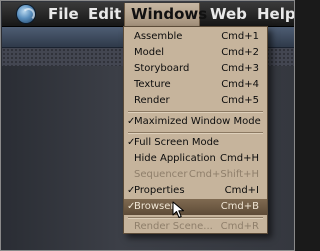  Describe the element at coordinates (241, 190) in the screenshot. I see `menu-item-shortcut: Cmd+I` at that location.